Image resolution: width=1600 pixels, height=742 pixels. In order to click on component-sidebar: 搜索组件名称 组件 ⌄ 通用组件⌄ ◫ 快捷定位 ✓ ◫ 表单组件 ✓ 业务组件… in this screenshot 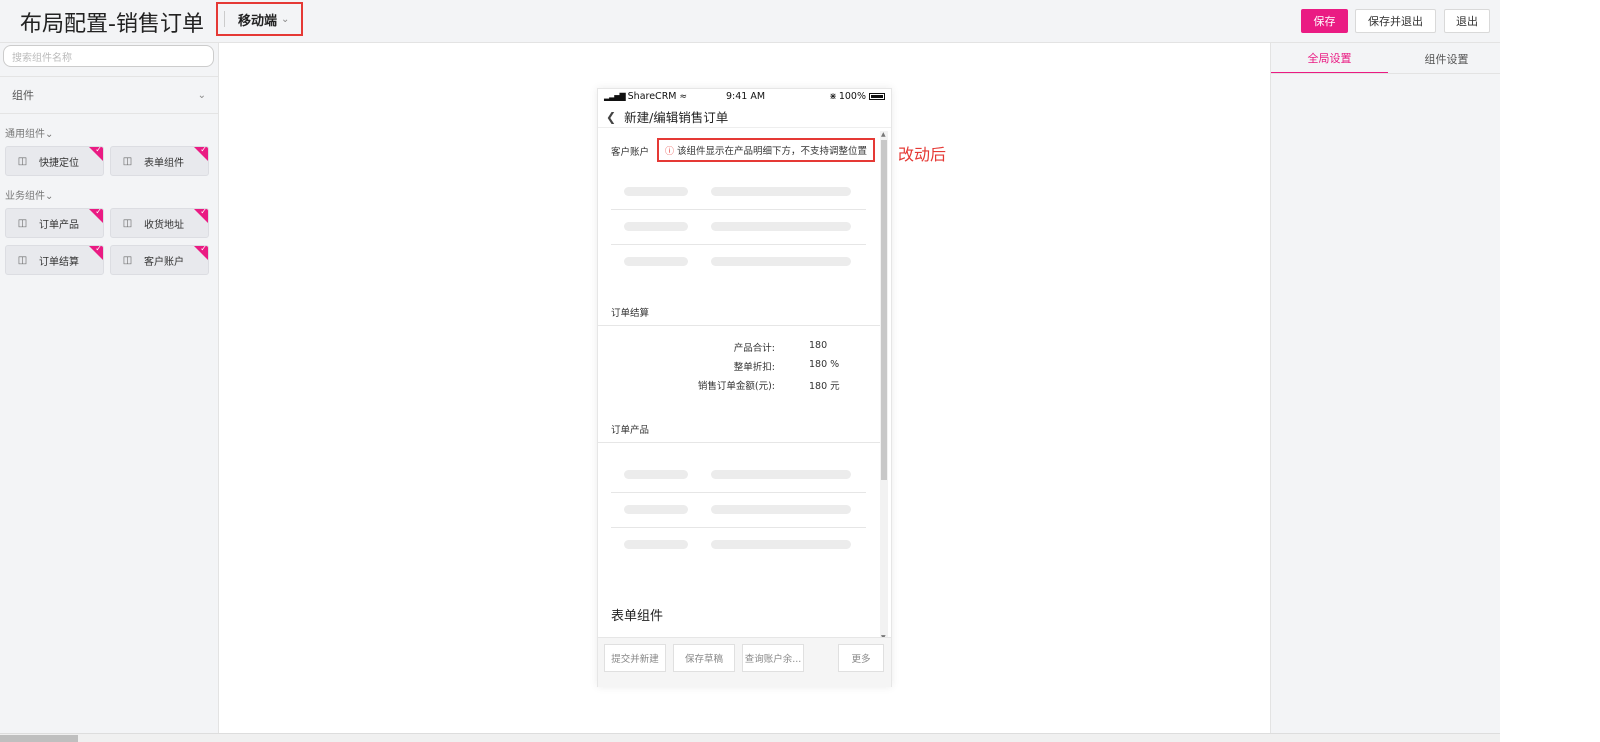, I will do `click(109, 388)`.